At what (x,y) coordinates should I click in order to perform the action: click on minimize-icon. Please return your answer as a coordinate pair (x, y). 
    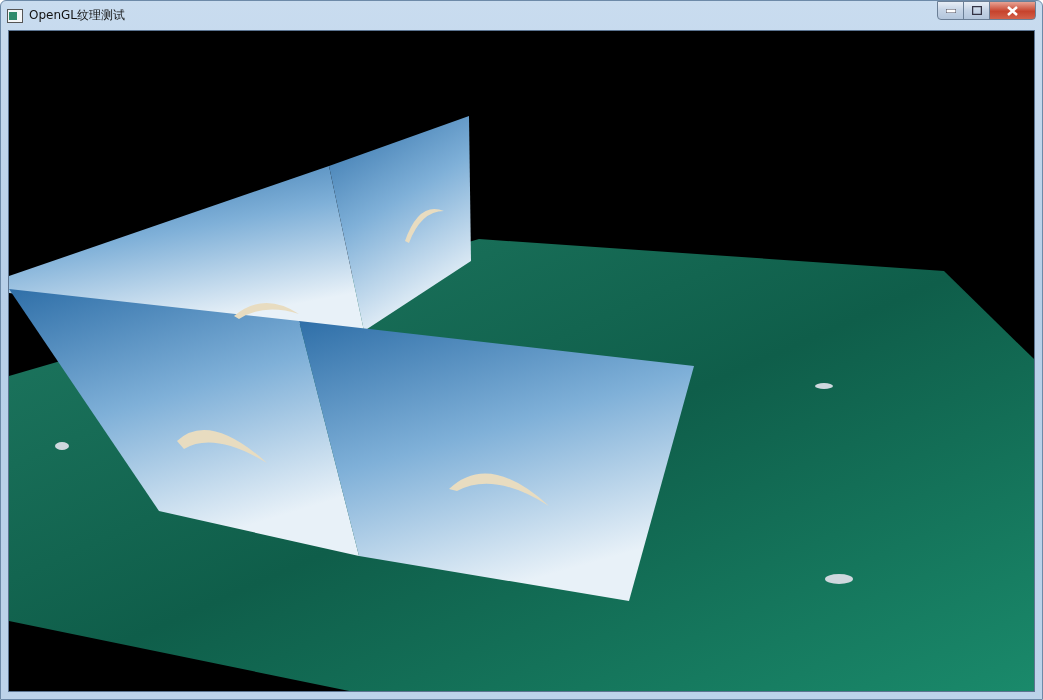
    Looking at the image, I should click on (950, 10).